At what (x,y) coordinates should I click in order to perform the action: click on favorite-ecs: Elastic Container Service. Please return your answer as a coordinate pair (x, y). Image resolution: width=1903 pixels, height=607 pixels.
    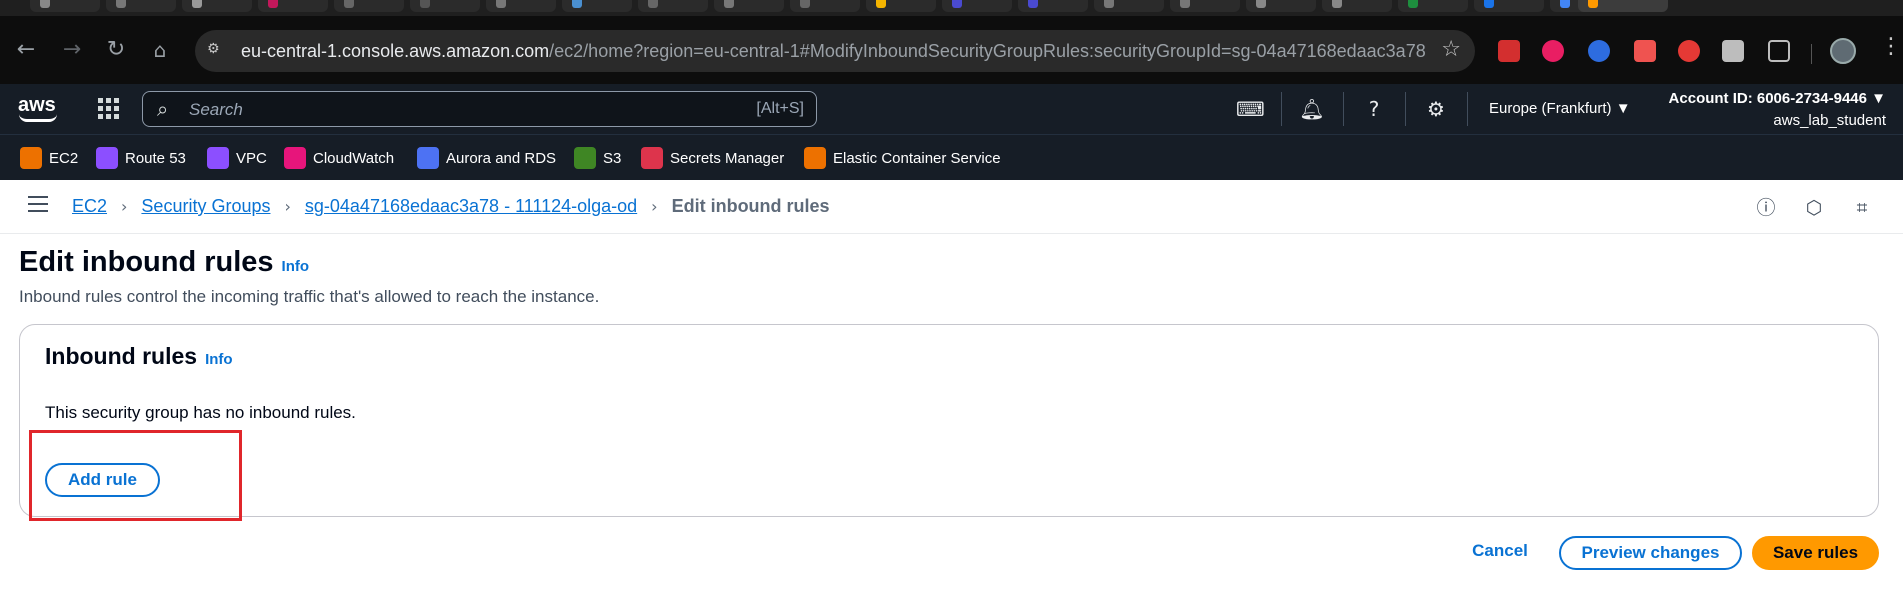
    Looking at the image, I should click on (902, 158).